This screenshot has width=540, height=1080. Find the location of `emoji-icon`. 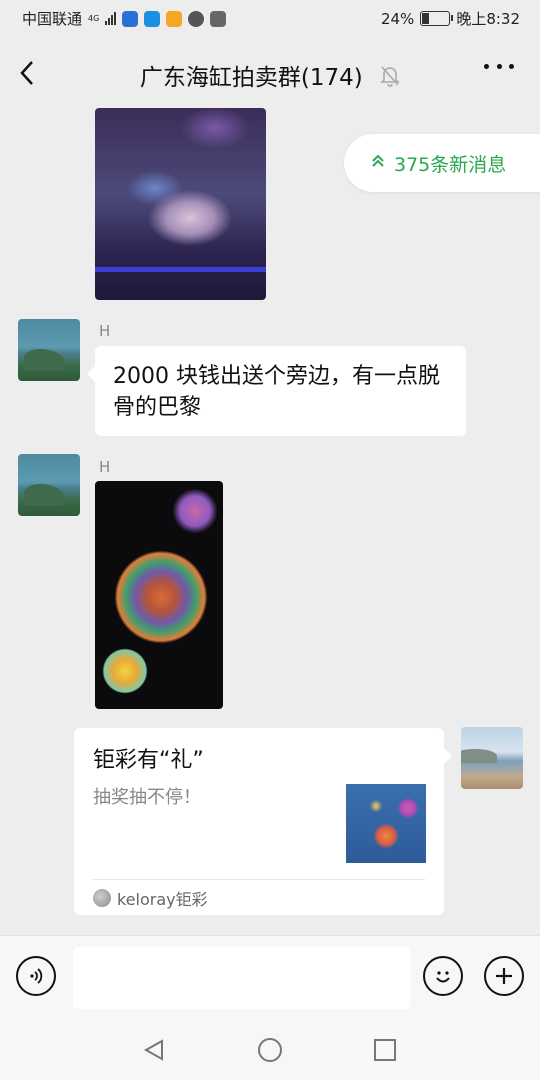

emoji-icon is located at coordinates (443, 976).